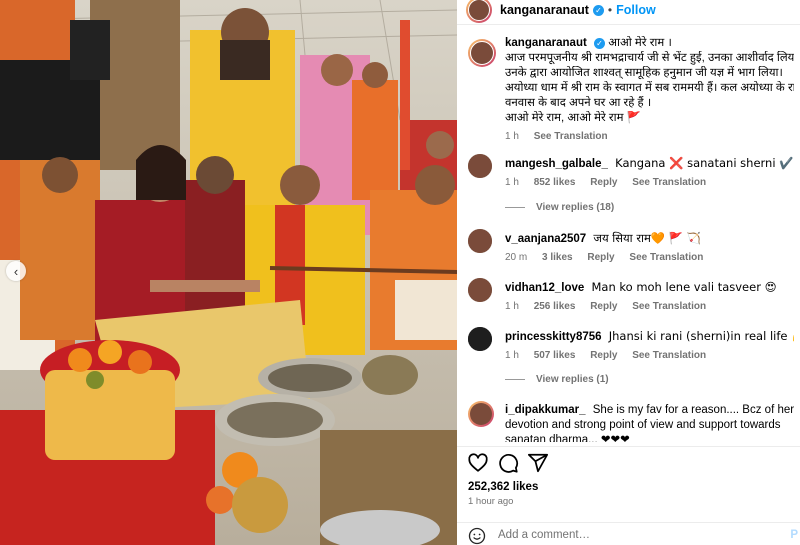  What do you see at coordinates (684, 287) in the screenshot?
I see `comment-body: Man ko moh lene vali tasveer 😍` at bounding box center [684, 287].